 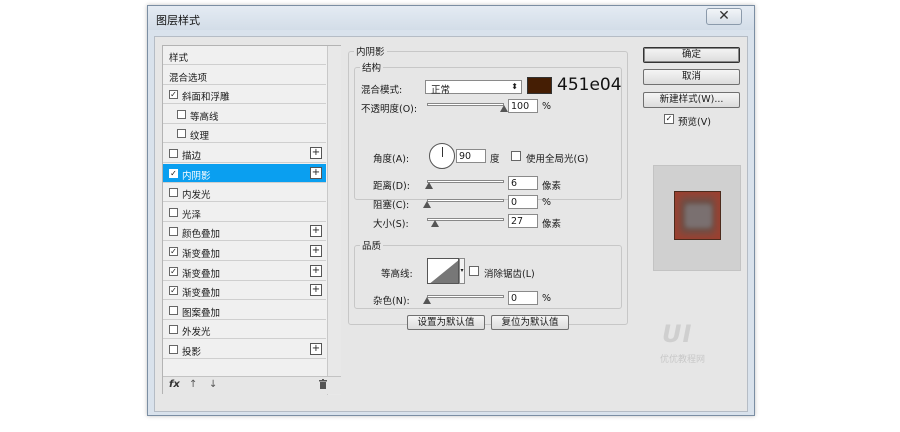 I want to click on angle-dial, so click(x=442, y=156).